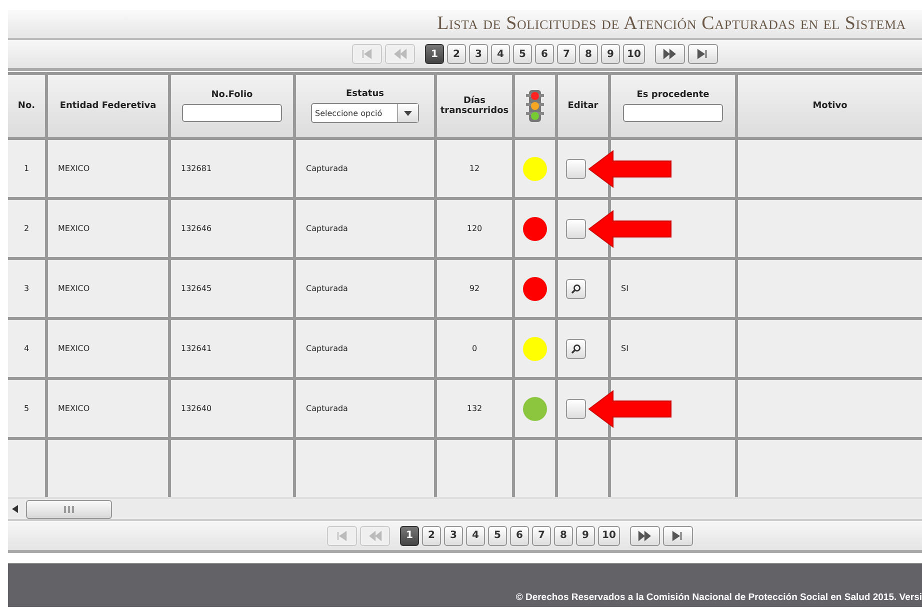 The height and width of the screenshot is (610, 922). What do you see at coordinates (474, 106) in the screenshot?
I see `header-label: Días transcurridos` at bounding box center [474, 106].